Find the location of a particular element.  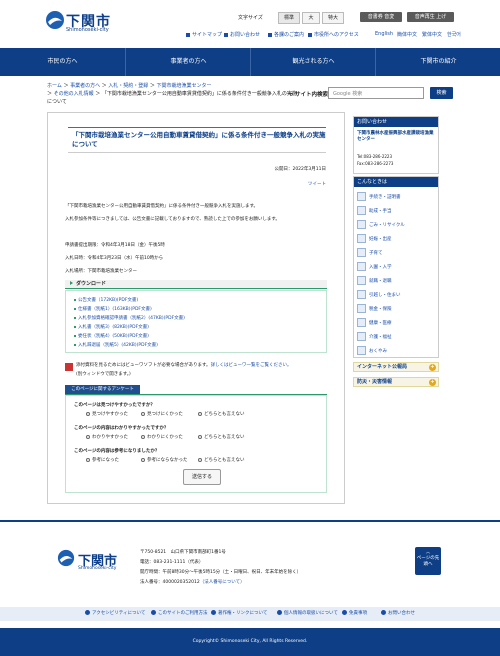

nav-about-city: 下関市の紹介 is located at coordinates (437, 62).